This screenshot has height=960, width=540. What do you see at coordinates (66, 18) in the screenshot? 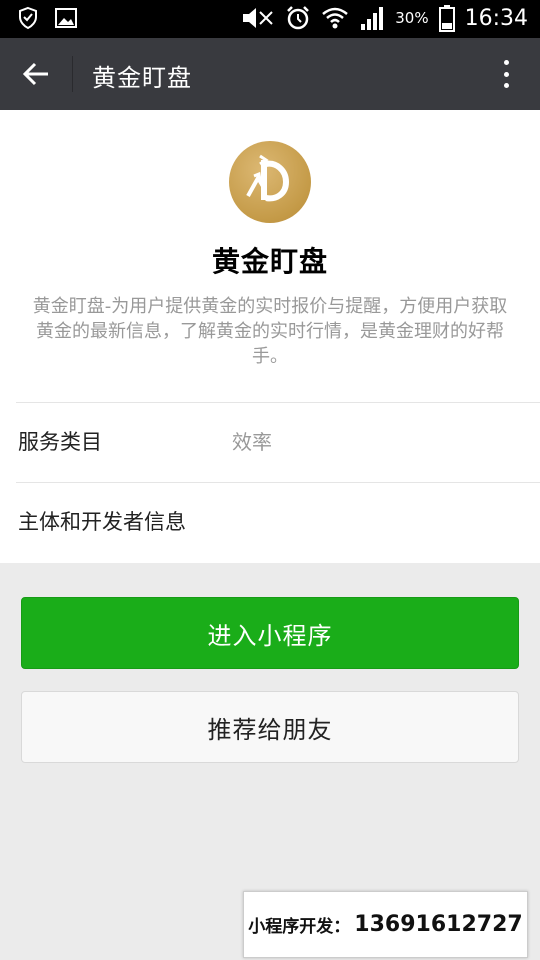
I see `image-icon` at bounding box center [66, 18].